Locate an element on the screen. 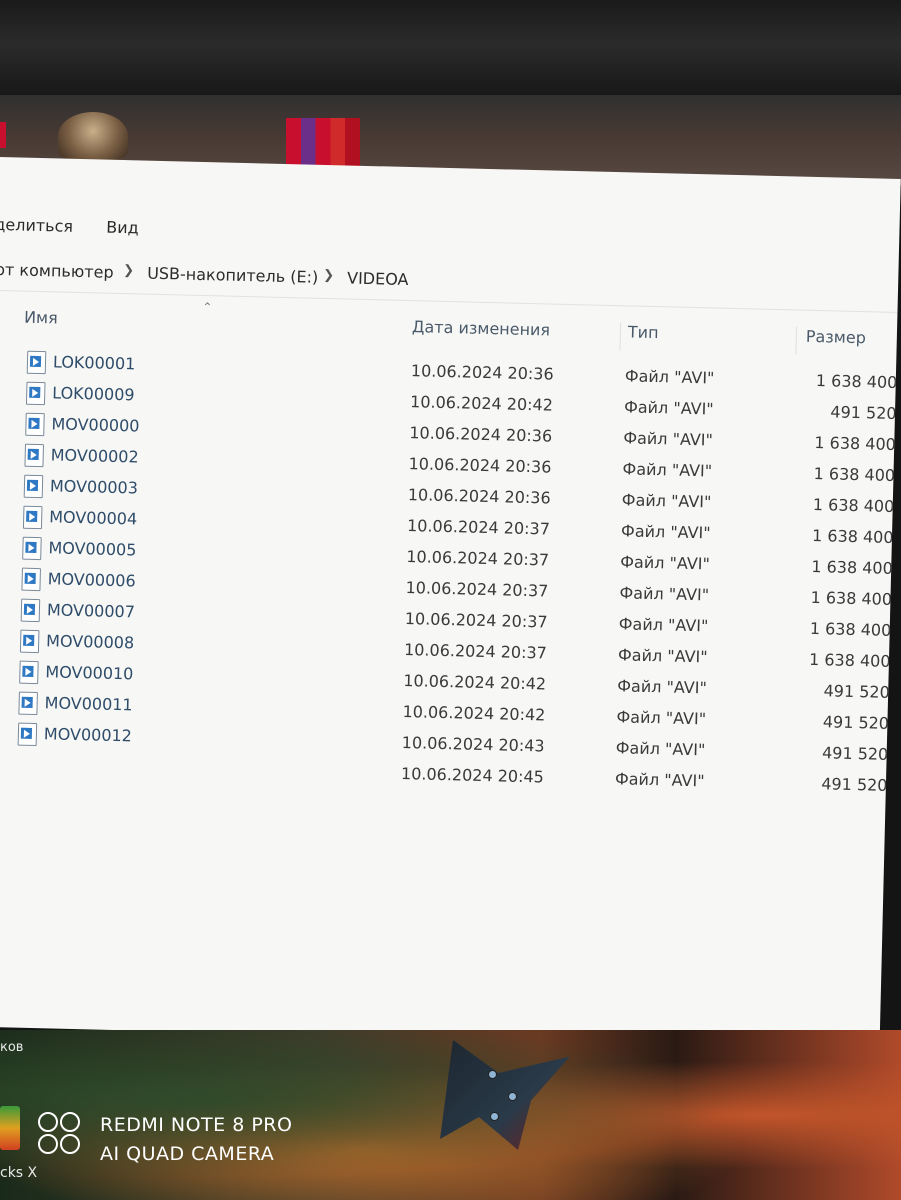  watermark-camera: AI QUAD CAMERA is located at coordinates (187, 1154).